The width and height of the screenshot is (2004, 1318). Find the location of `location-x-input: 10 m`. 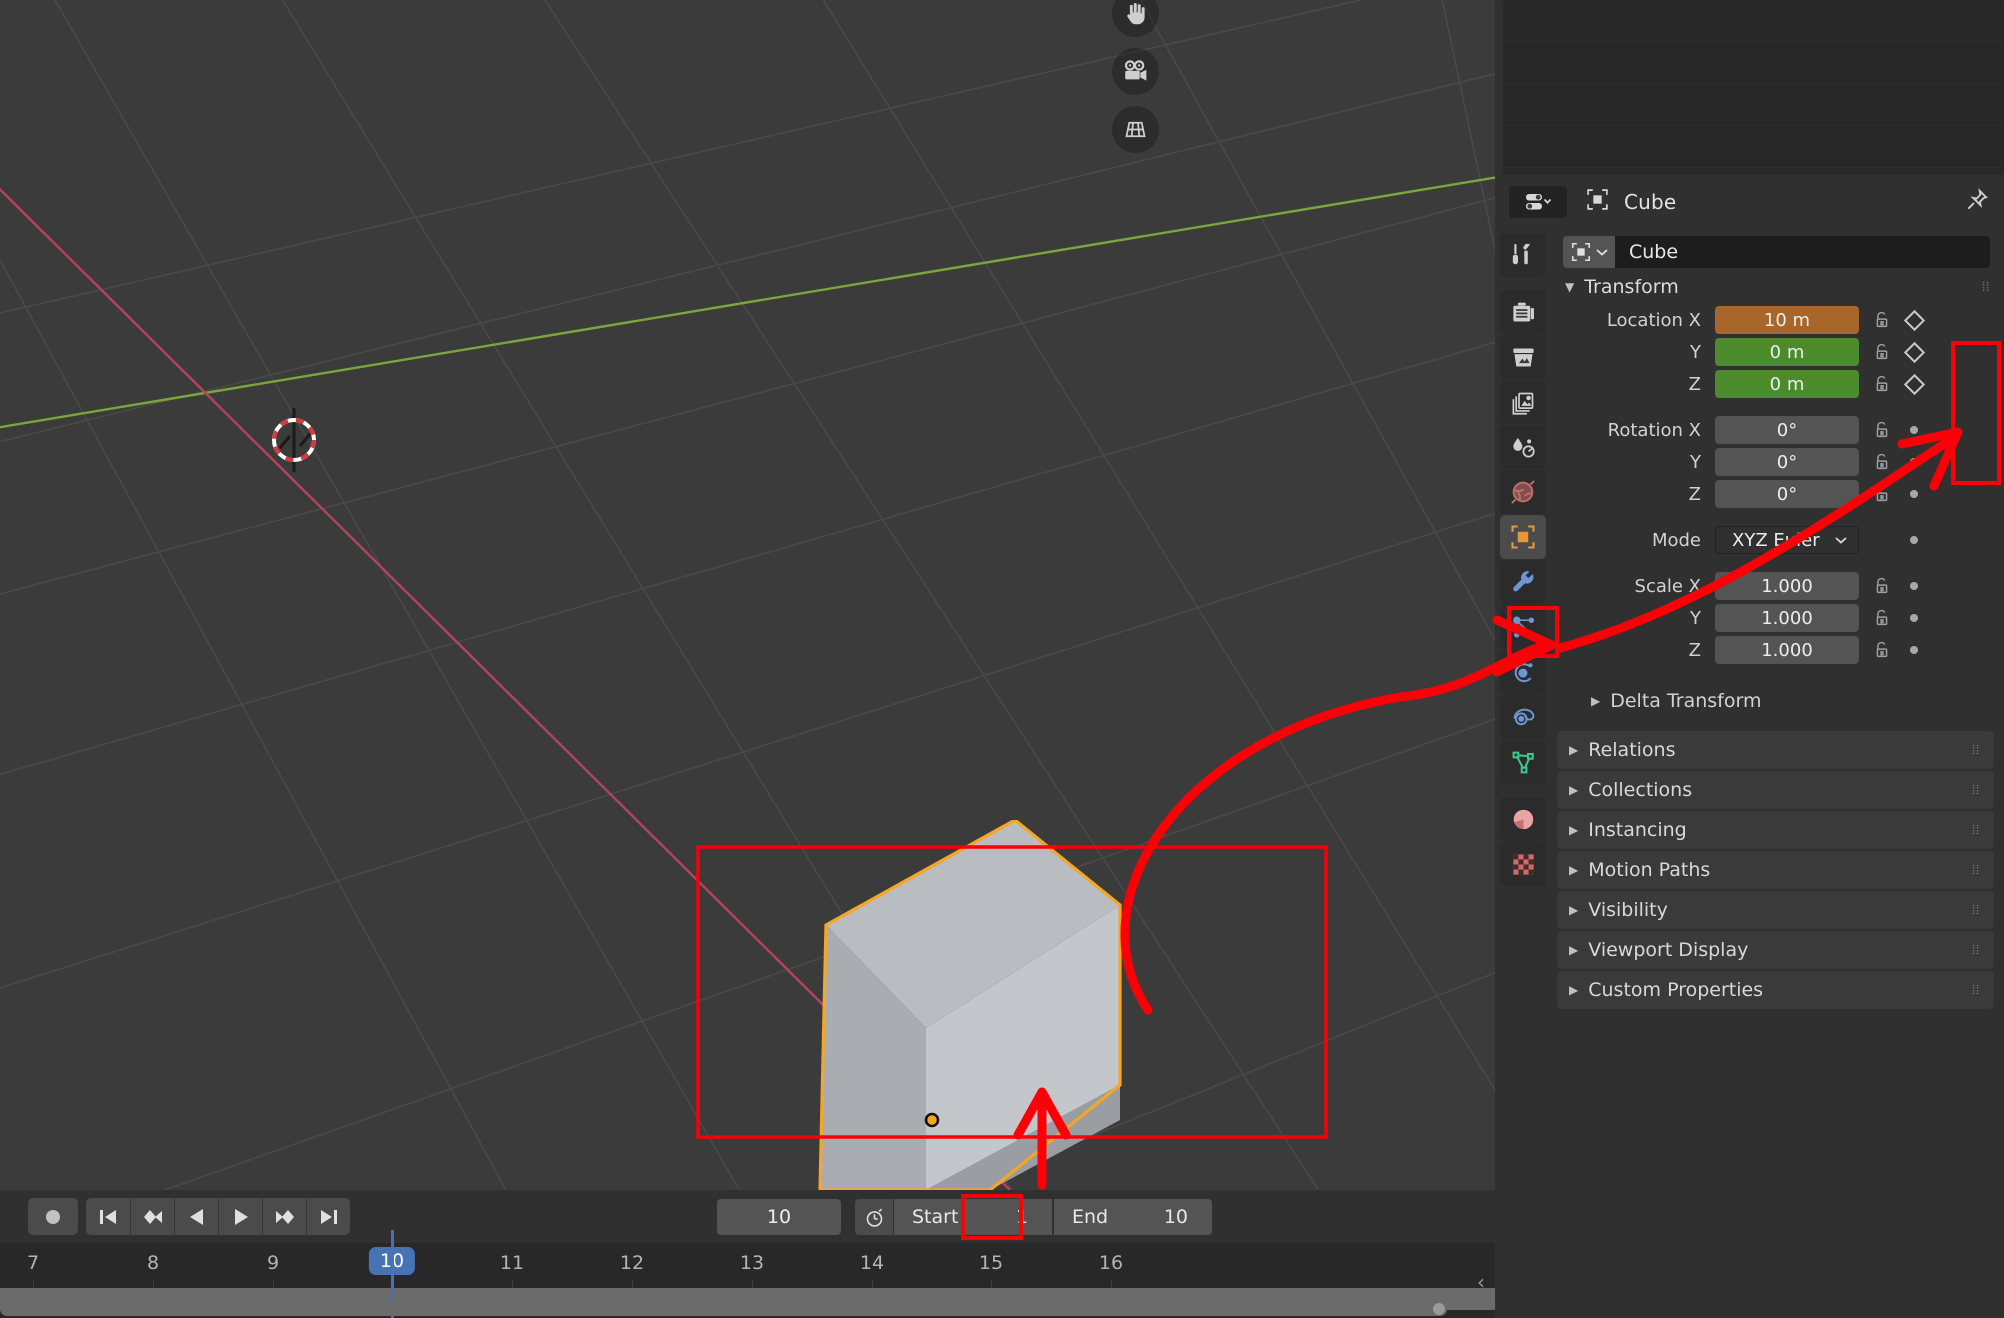

location-x-input: 10 m is located at coordinates (1787, 320).